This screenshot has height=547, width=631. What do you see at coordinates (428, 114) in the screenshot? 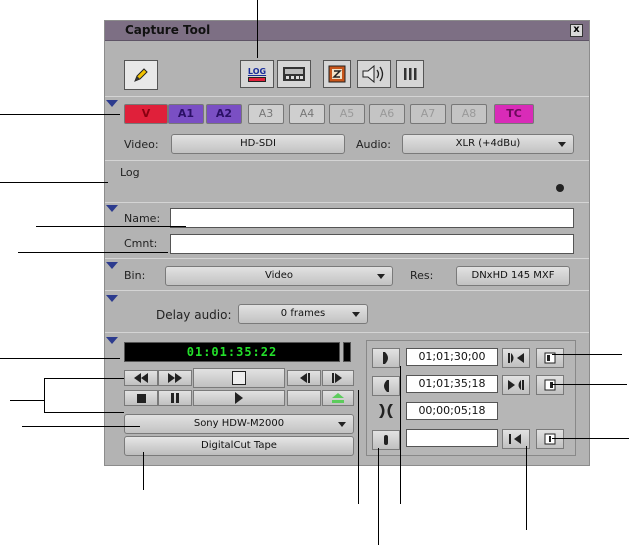
I see `track-button-a7: A7` at bounding box center [428, 114].